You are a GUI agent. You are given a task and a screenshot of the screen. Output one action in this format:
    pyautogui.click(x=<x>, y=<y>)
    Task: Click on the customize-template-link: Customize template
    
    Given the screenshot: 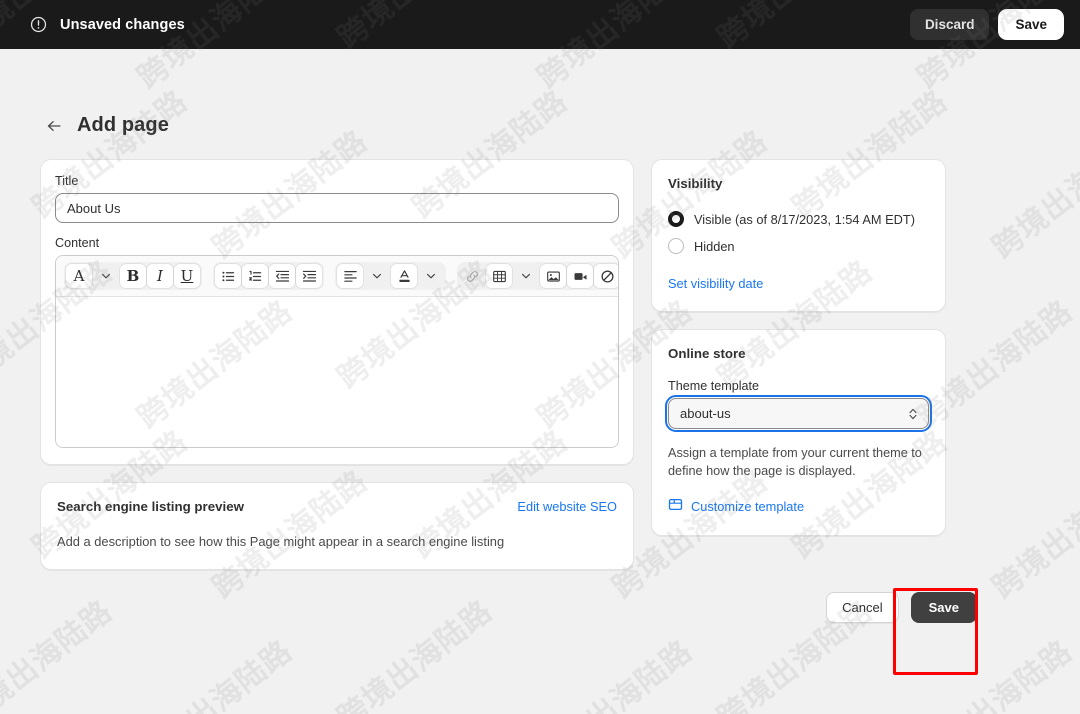 What is the action you would take?
    pyautogui.click(x=798, y=507)
    